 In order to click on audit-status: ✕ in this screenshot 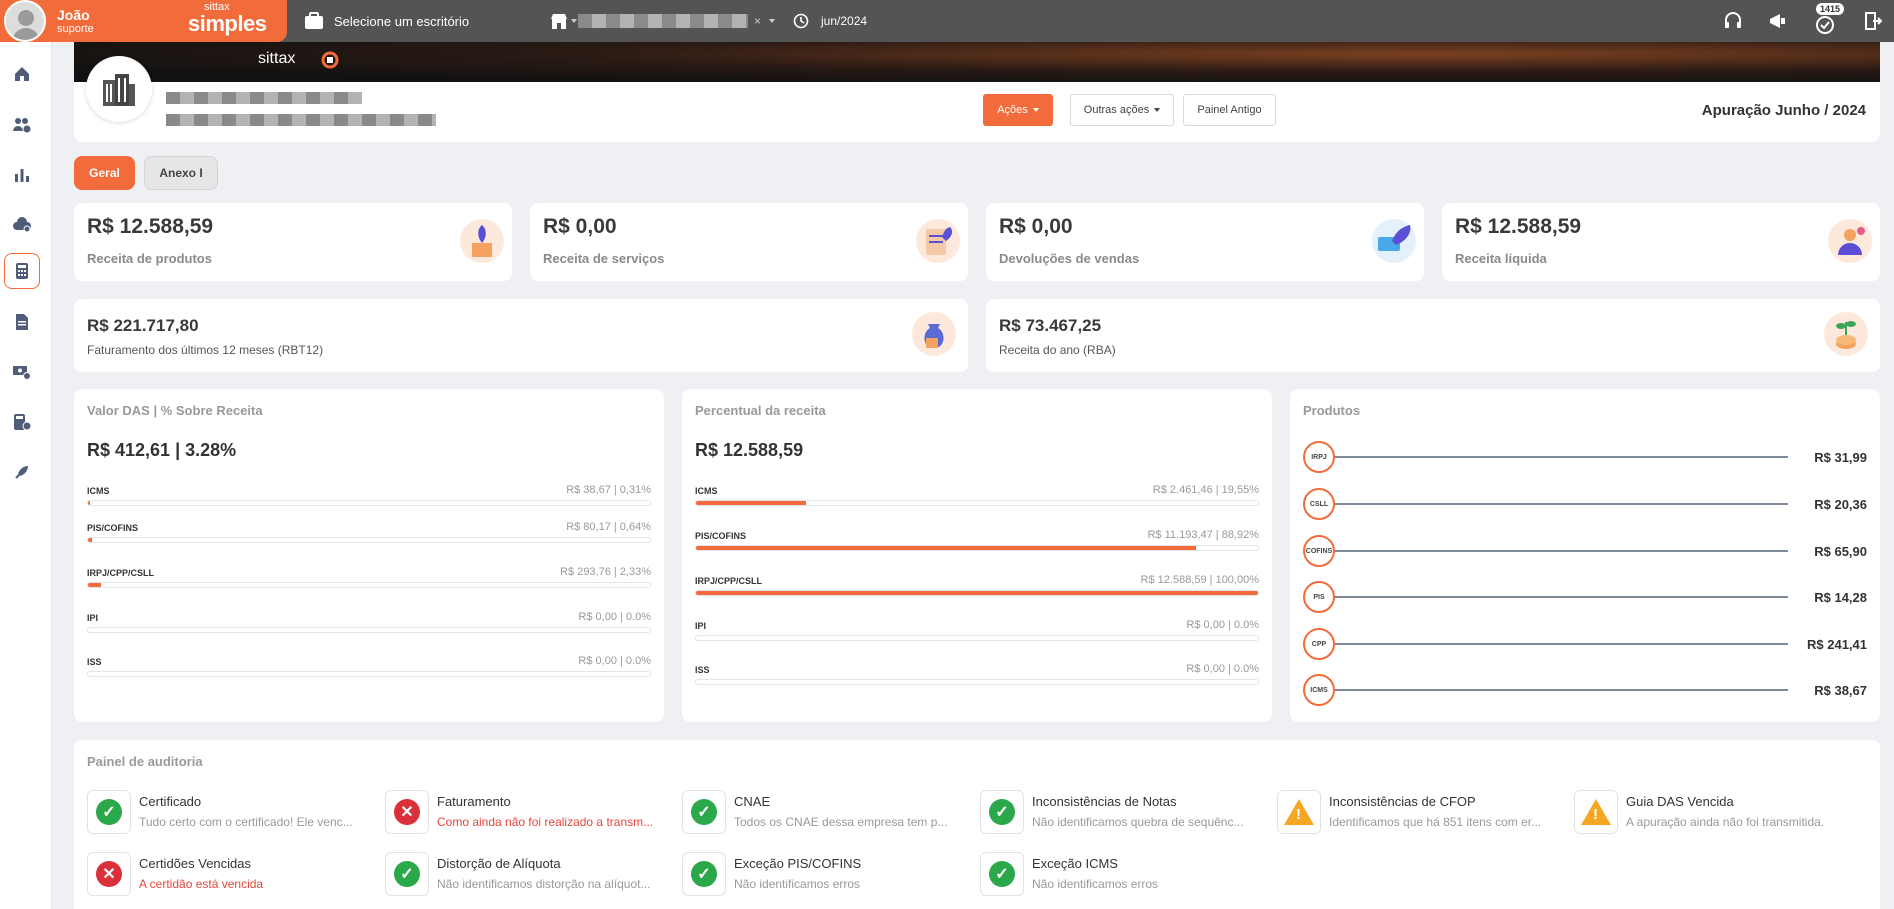, I will do `click(109, 874)`.